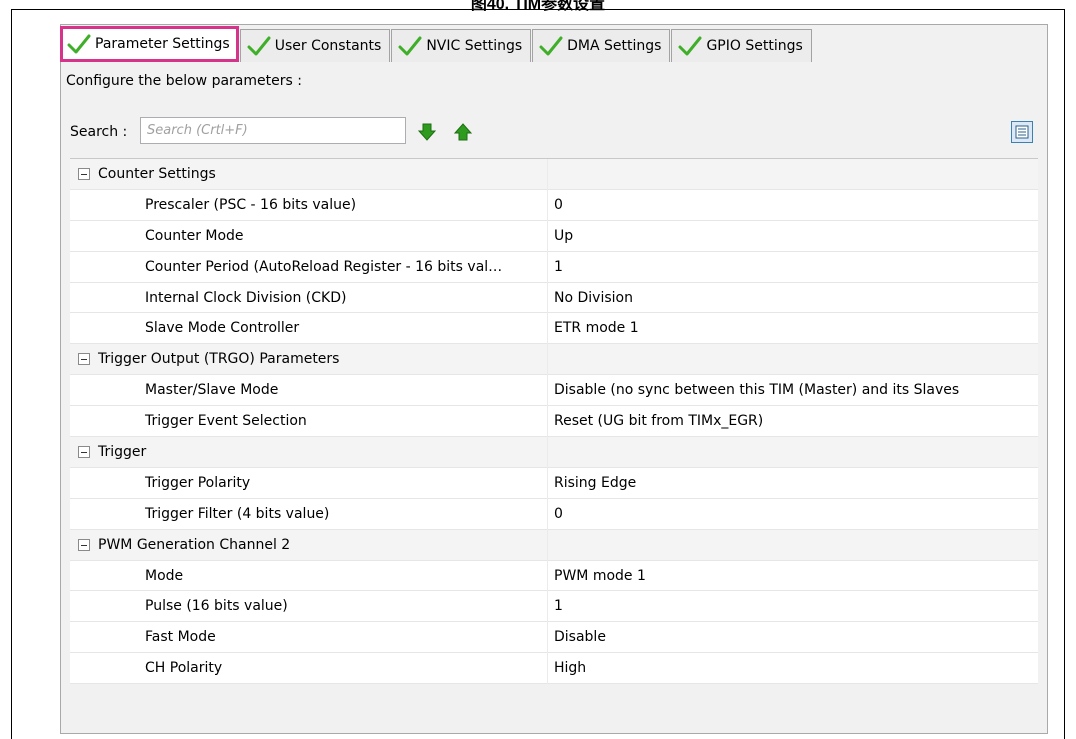  What do you see at coordinates (251, 204) in the screenshot?
I see `param-name: Prescaler (PSC - 16 bits value)` at bounding box center [251, 204].